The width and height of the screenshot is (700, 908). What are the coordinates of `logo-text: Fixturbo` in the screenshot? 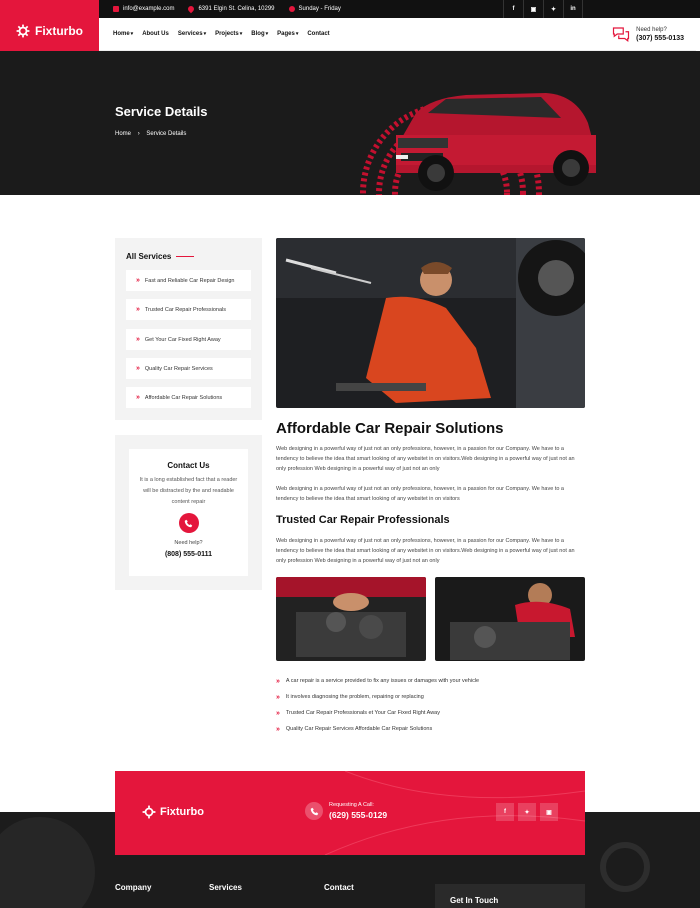 It's located at (59, 31).